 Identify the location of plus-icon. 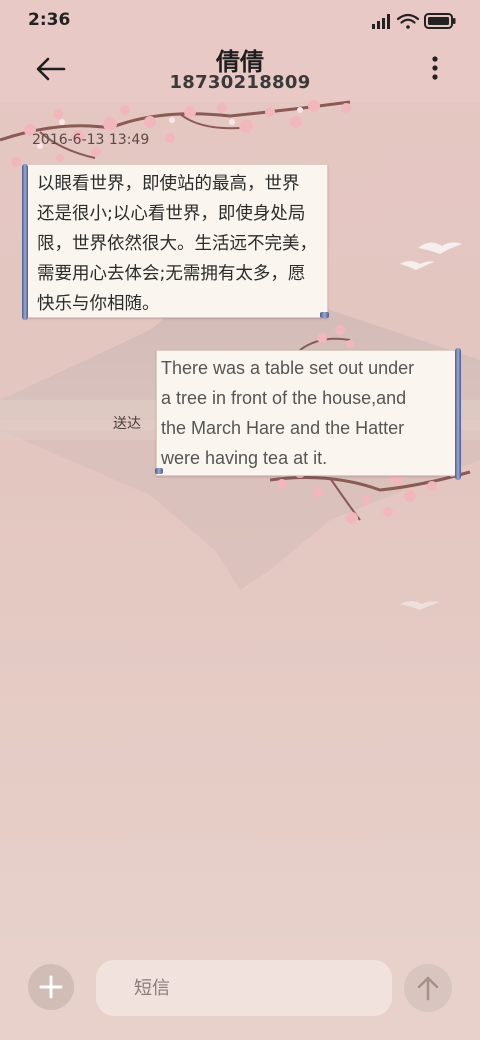
(51, 987).